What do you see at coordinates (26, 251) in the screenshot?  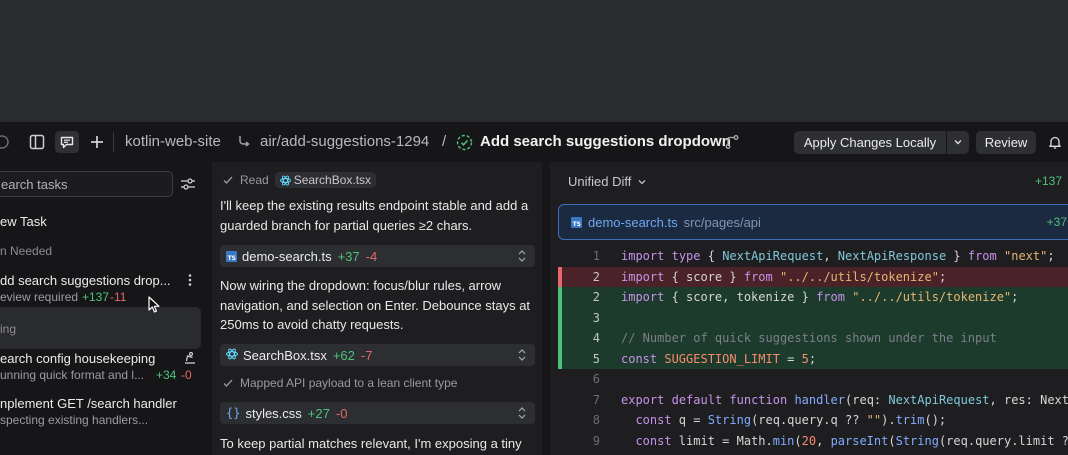 I see `section-needed-header: n Needed` at bounding box center [26, 251].